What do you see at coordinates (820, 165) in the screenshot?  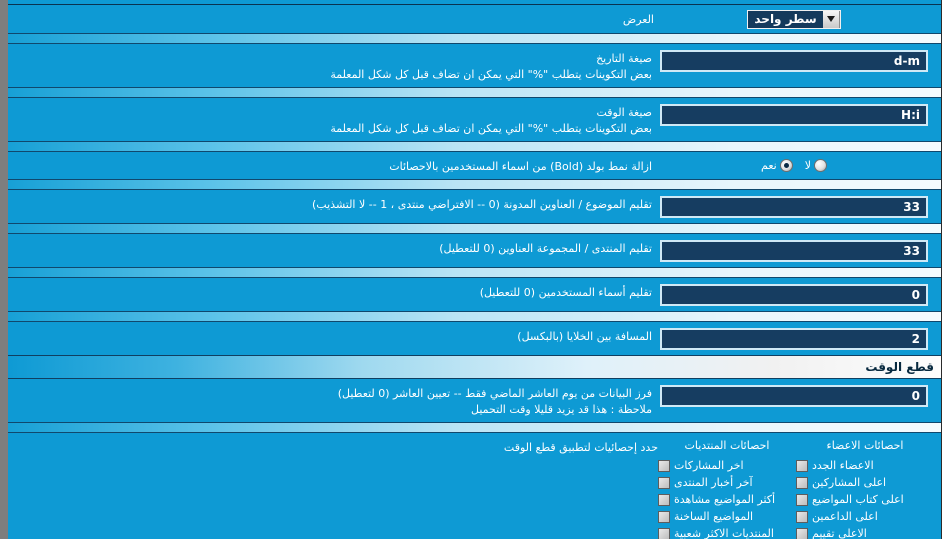 I see `radio-no-icon` at bounding box center [820, 165].